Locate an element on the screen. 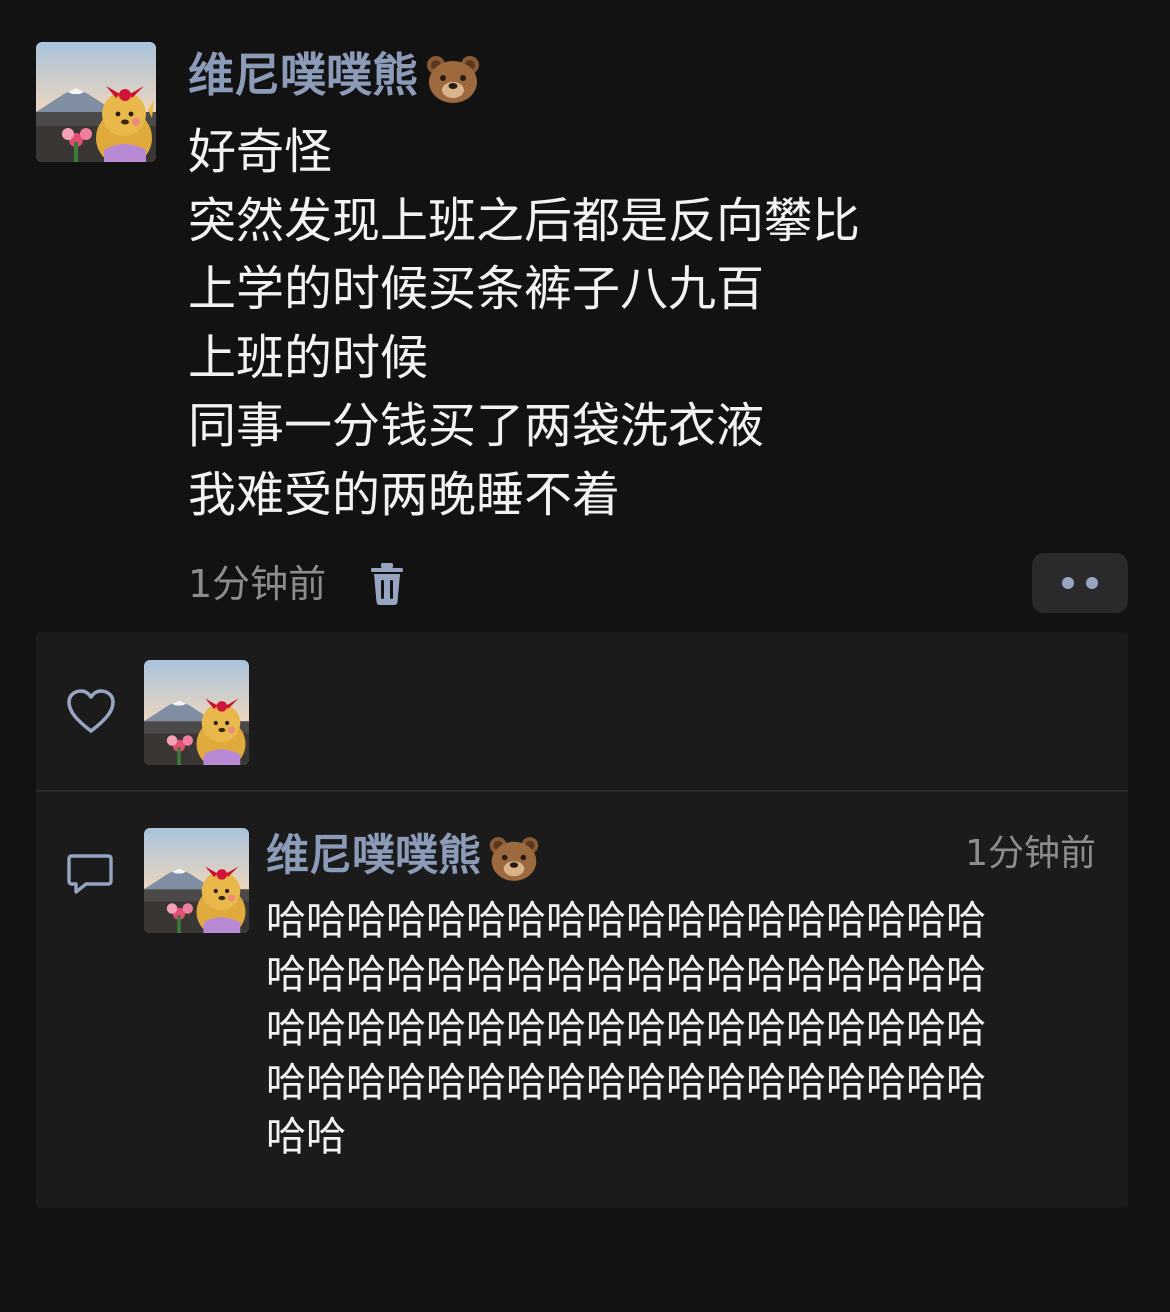  post-line: 上班的时候 is located at coordinates (308, 357).